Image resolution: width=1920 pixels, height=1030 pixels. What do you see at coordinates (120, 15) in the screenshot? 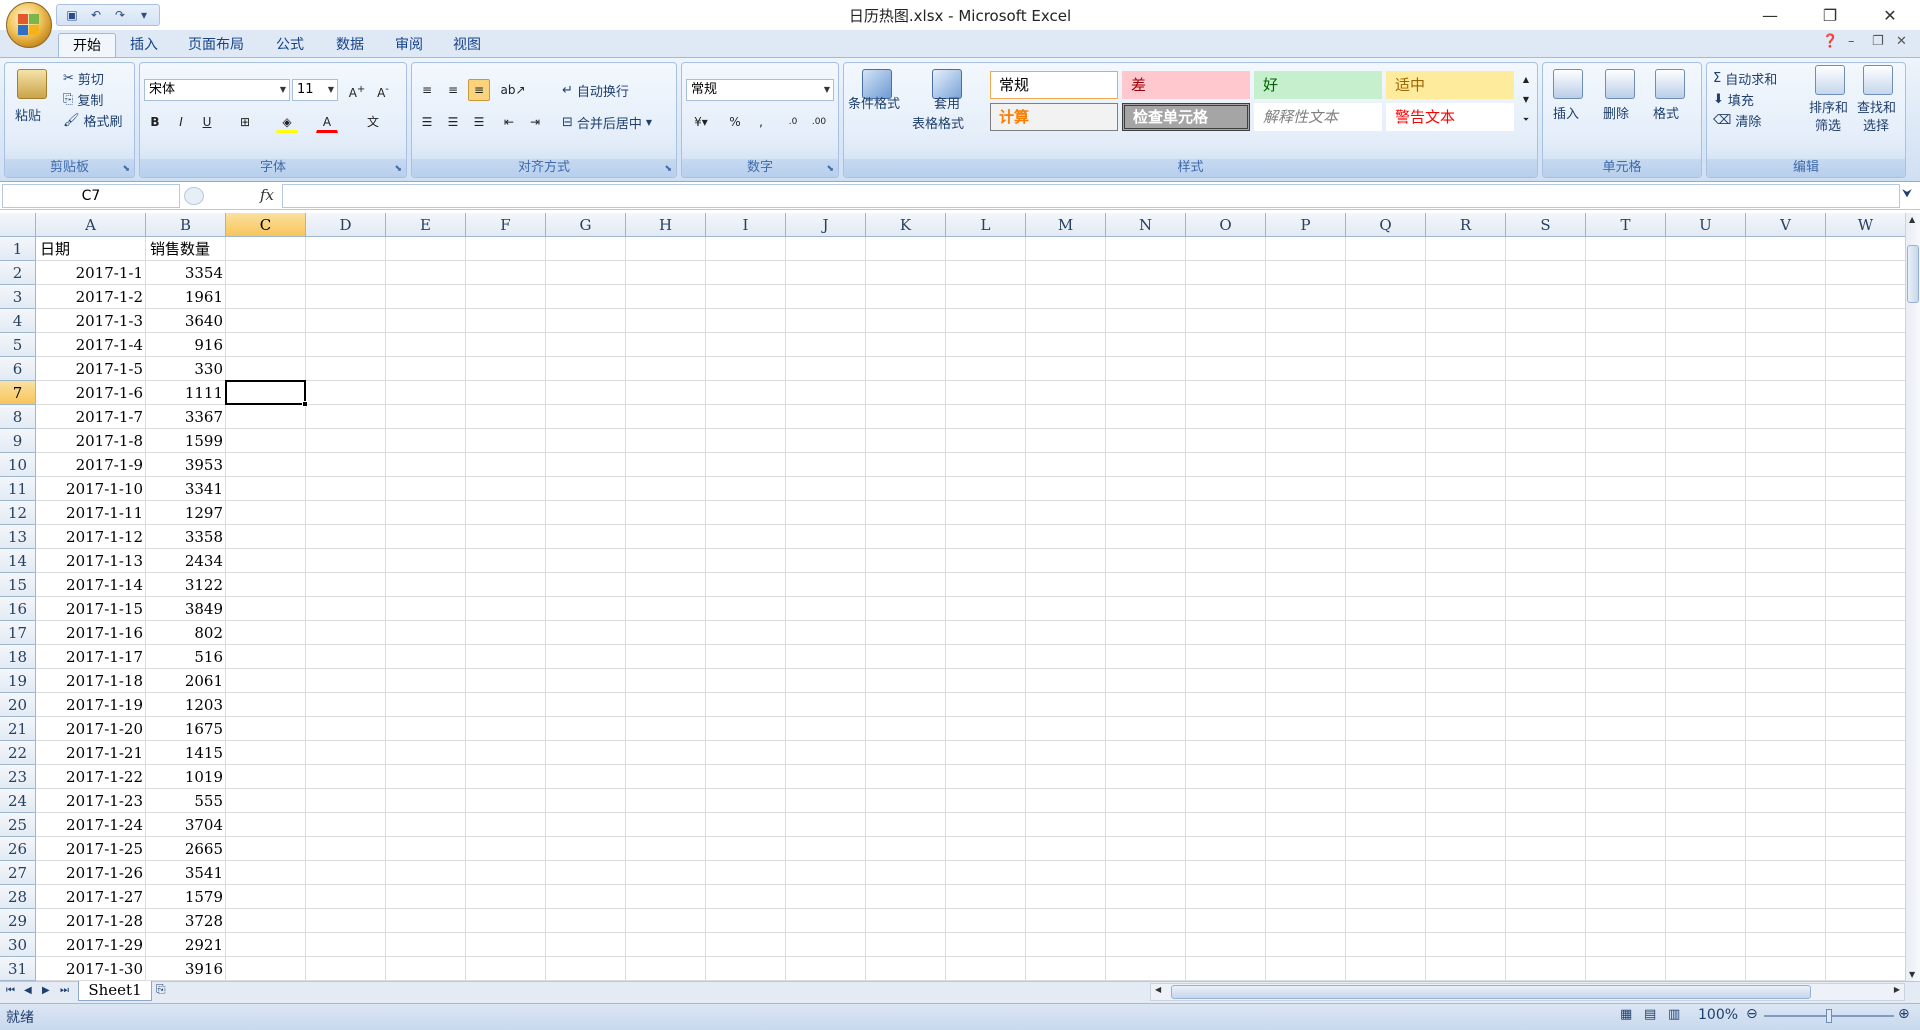
I see `redo-icon: ↷` at bounding box center [120, 15].